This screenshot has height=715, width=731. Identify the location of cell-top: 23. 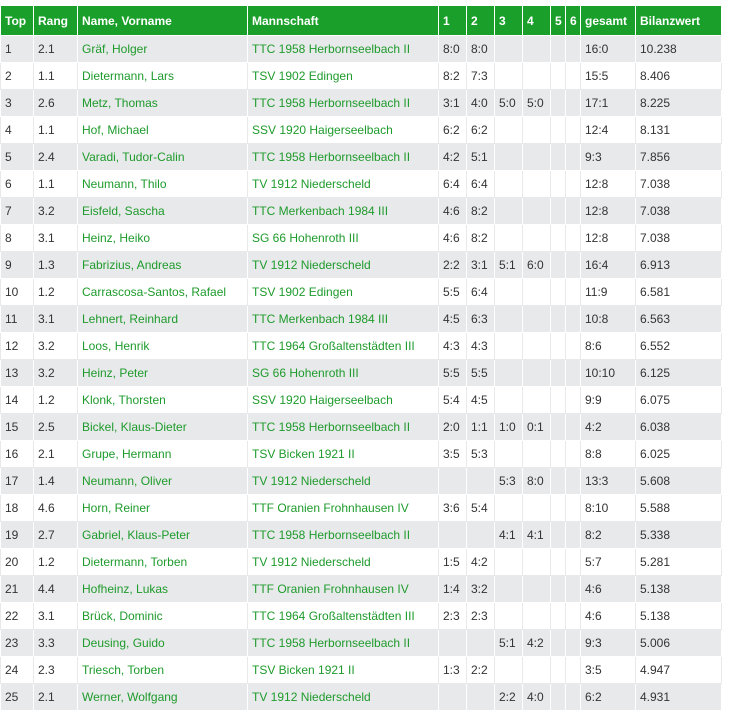
(17, 643).